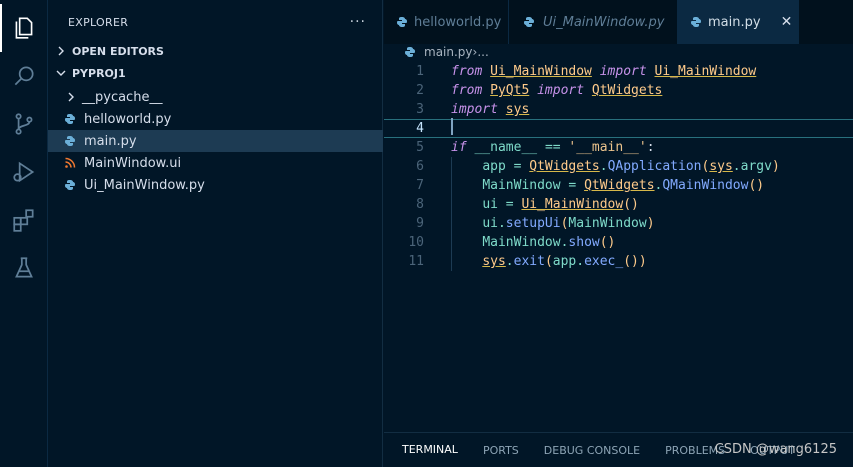 The image size is (853, 467). I want to click on activity-bar, so click(24, 233).